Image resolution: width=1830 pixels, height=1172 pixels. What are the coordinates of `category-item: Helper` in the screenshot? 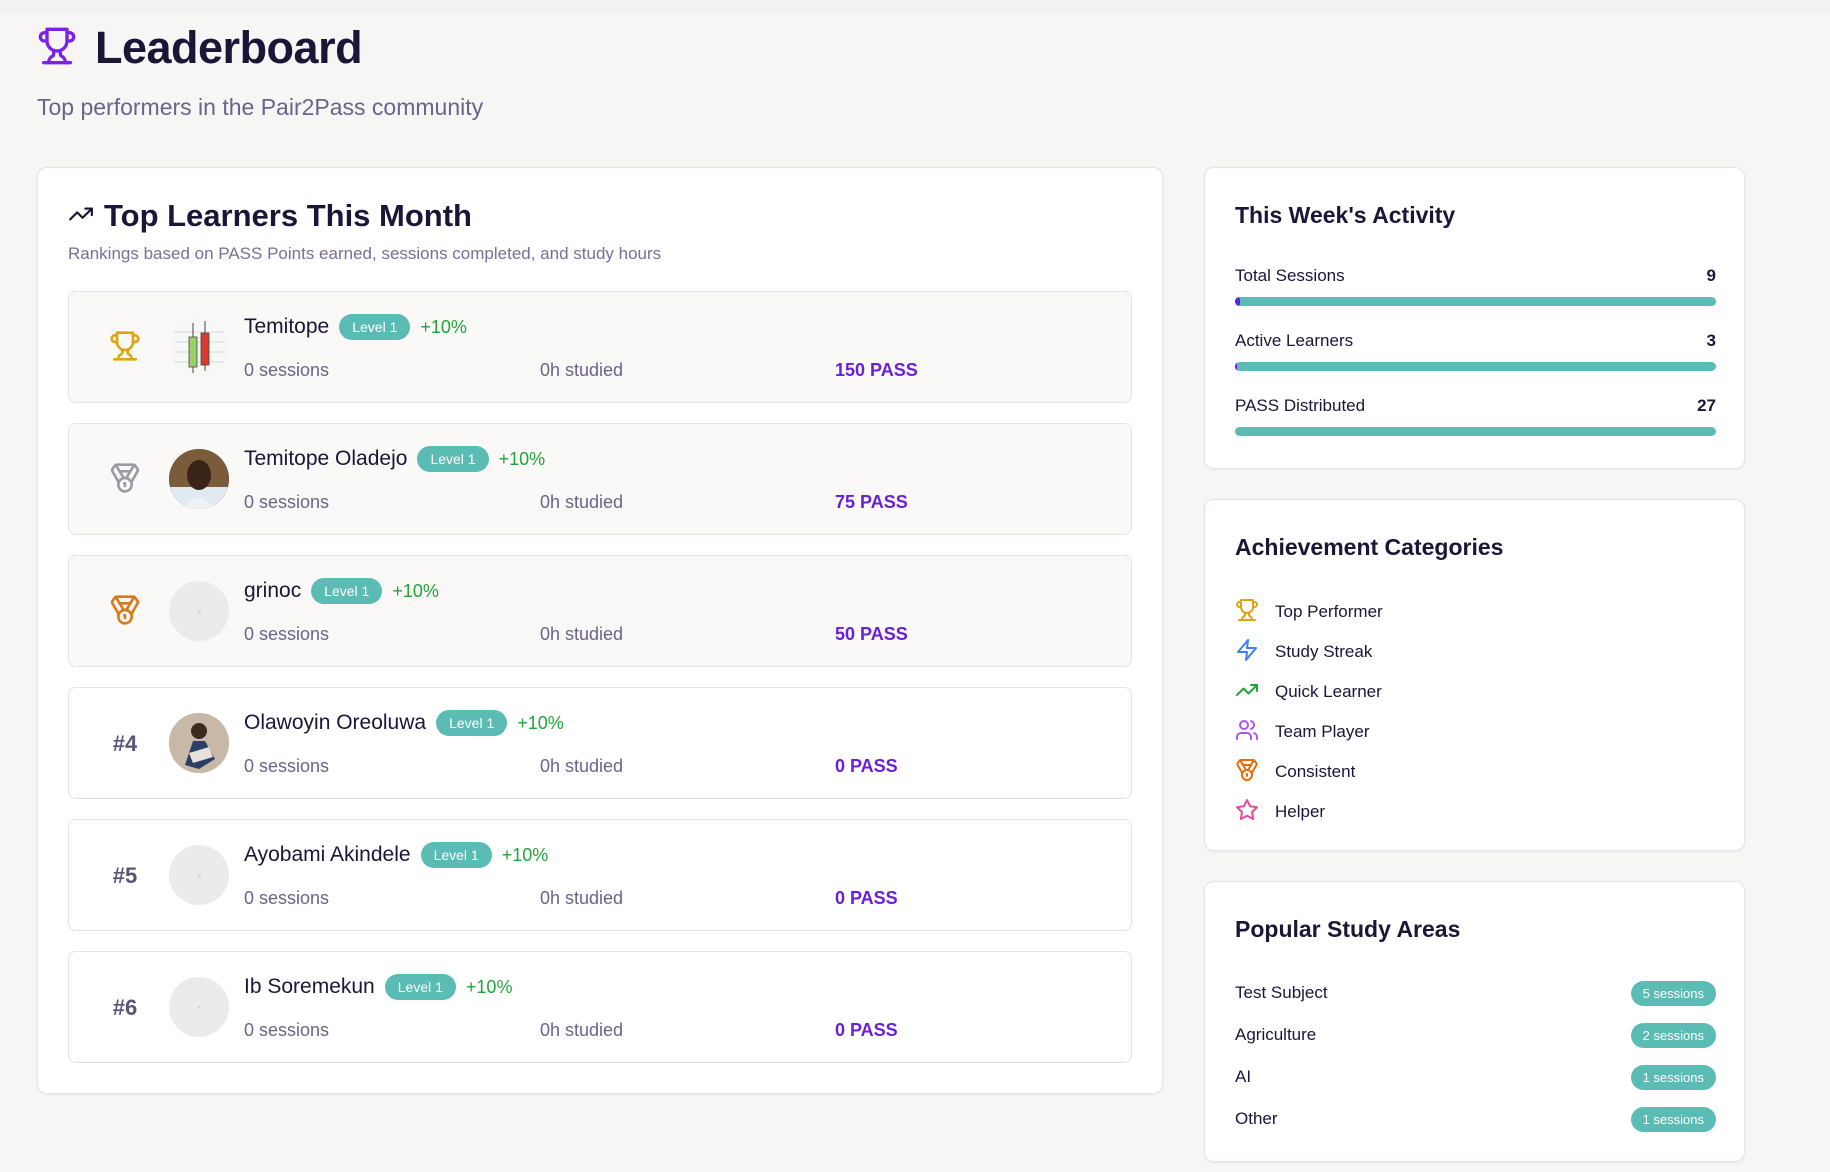 It's located at (1309, 812).